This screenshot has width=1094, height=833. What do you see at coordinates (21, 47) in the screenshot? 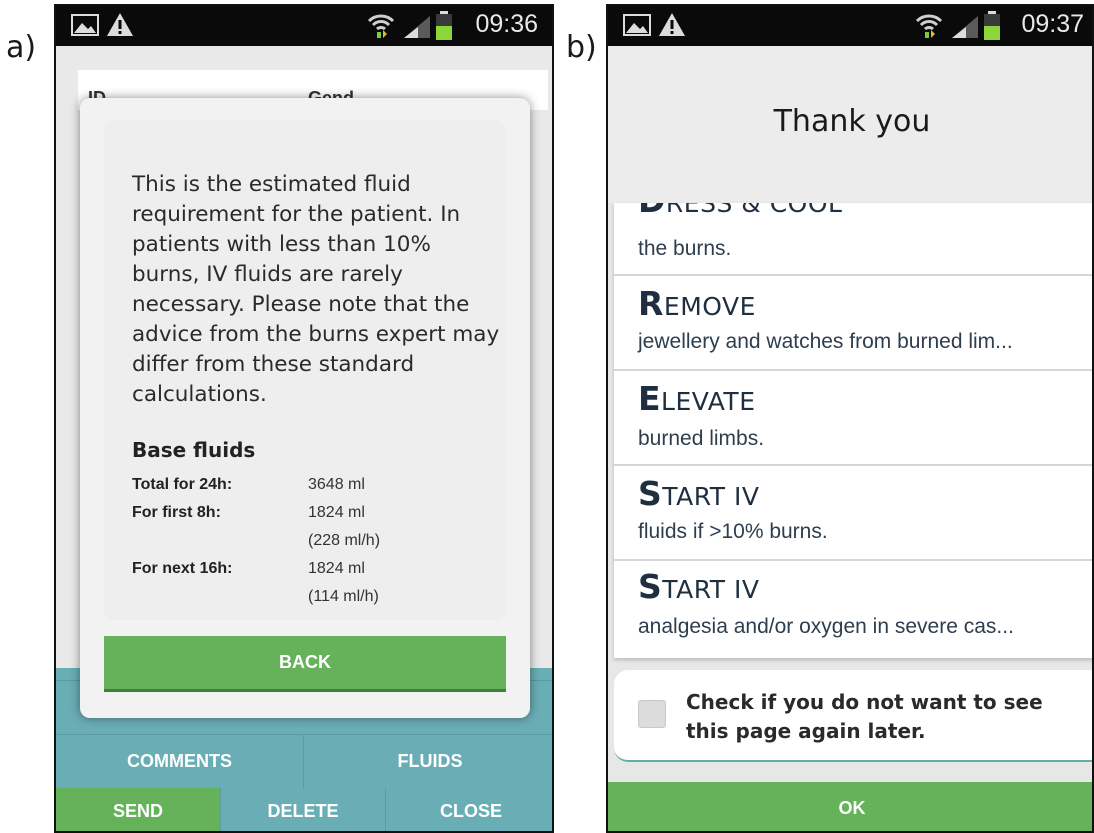
I see `panel-label-a: a)` at bounding box center [21, 47].